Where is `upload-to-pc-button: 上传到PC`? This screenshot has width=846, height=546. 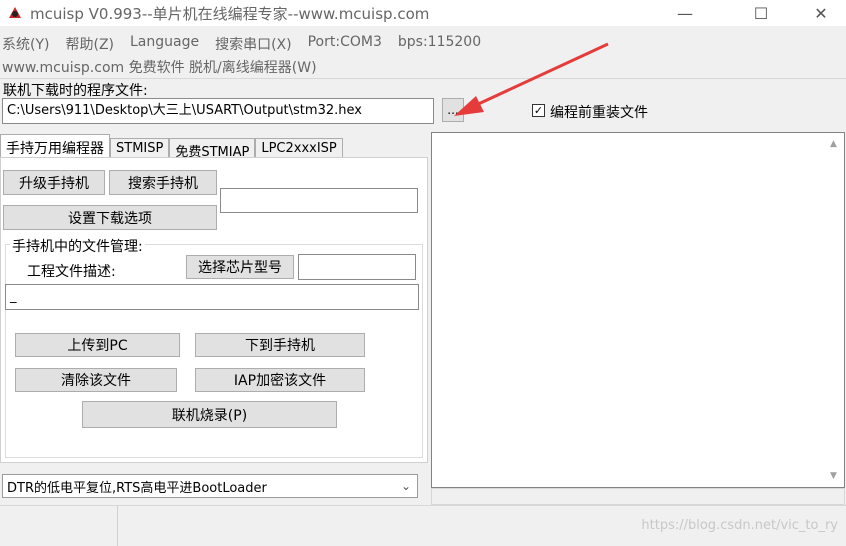
upload-to-pc-button: 上传到PC is located at coordinates (97, 345).